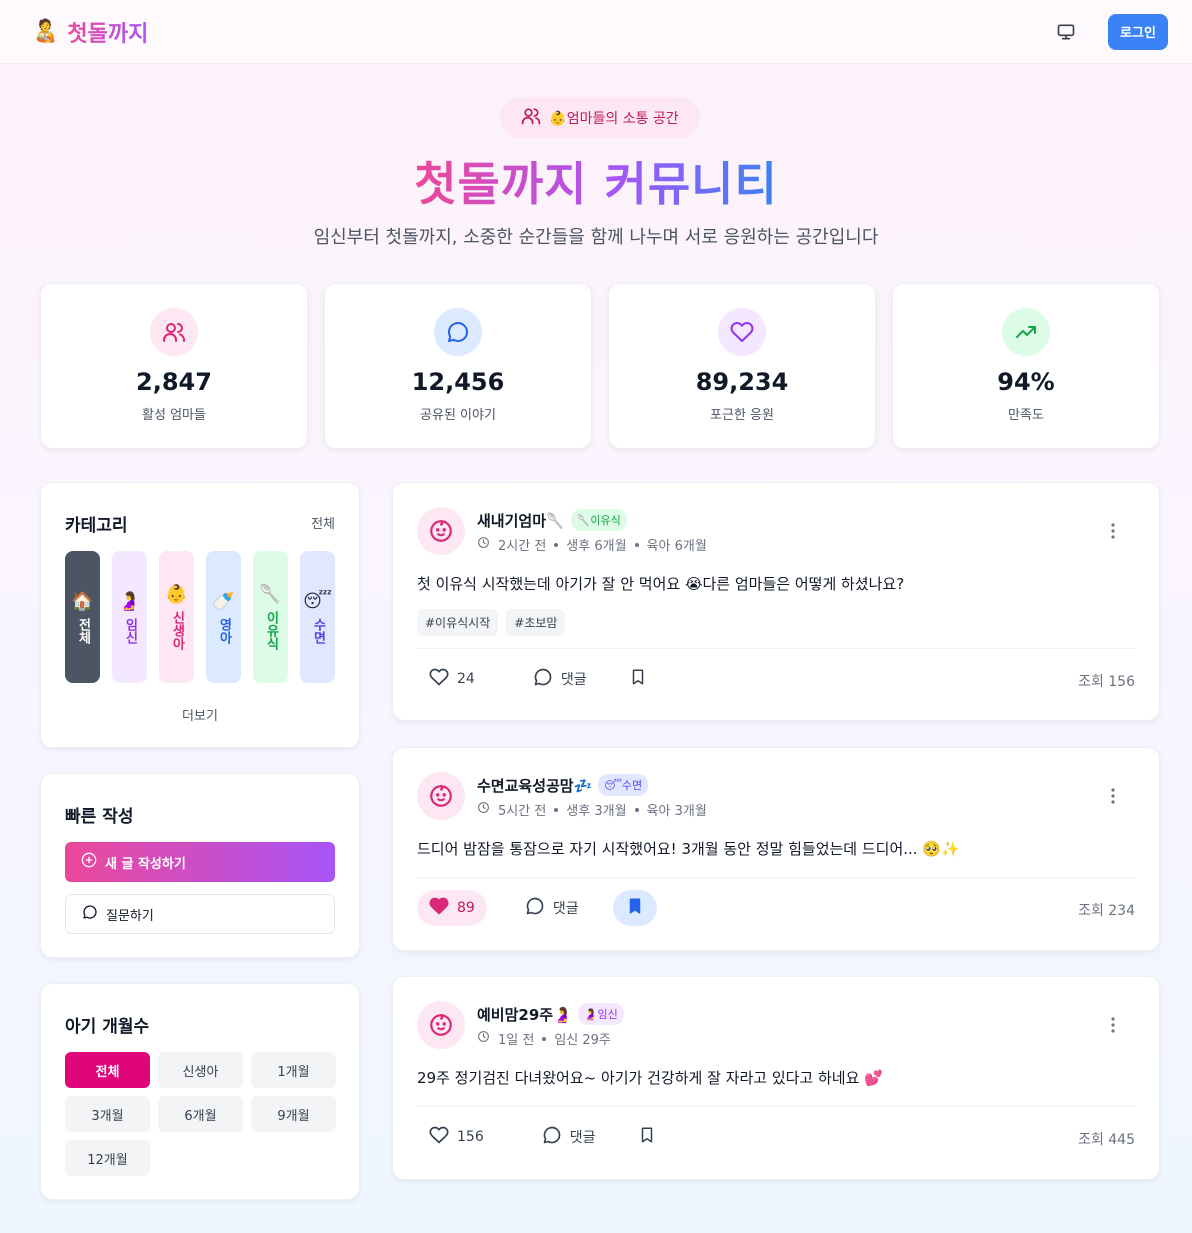 This screenshot has width=1192, height=1233. What do you see at coordinates (1106, 911) in the screenshot?
I see `view-count: 조회 234` at bounding box center [1106, 911].